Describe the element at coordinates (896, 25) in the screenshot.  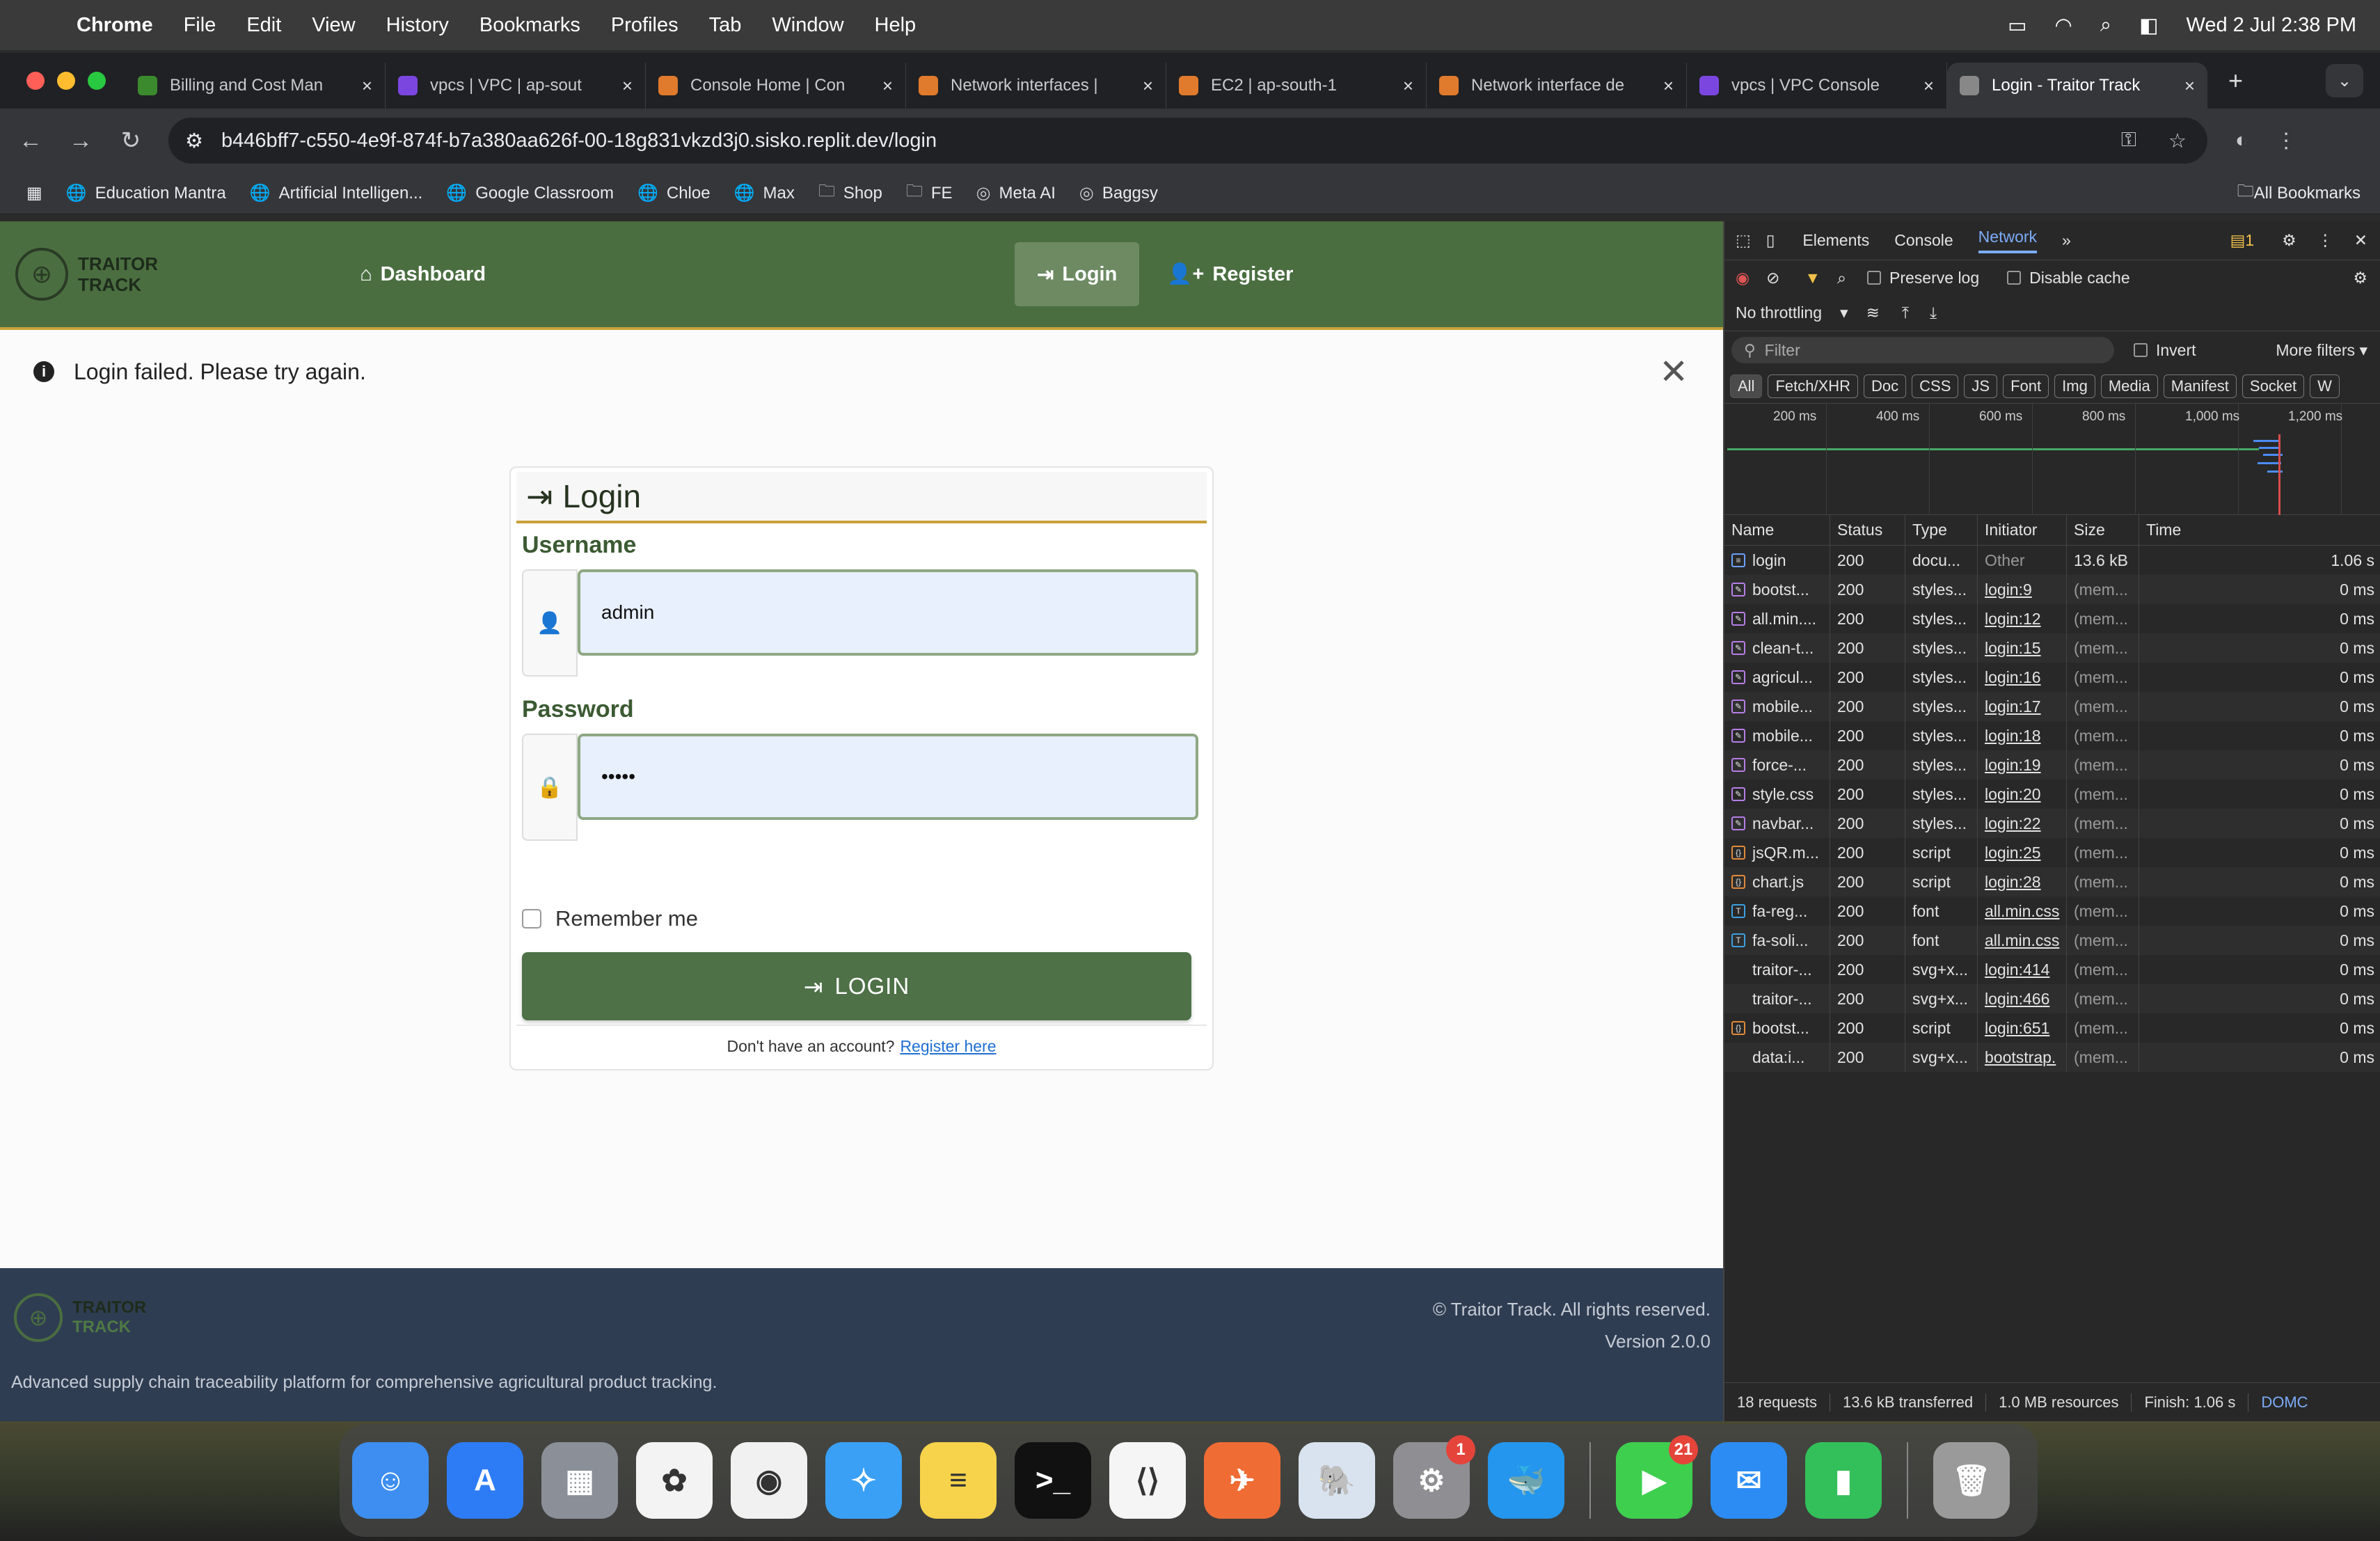
I see `menu-help: Help` at that location.